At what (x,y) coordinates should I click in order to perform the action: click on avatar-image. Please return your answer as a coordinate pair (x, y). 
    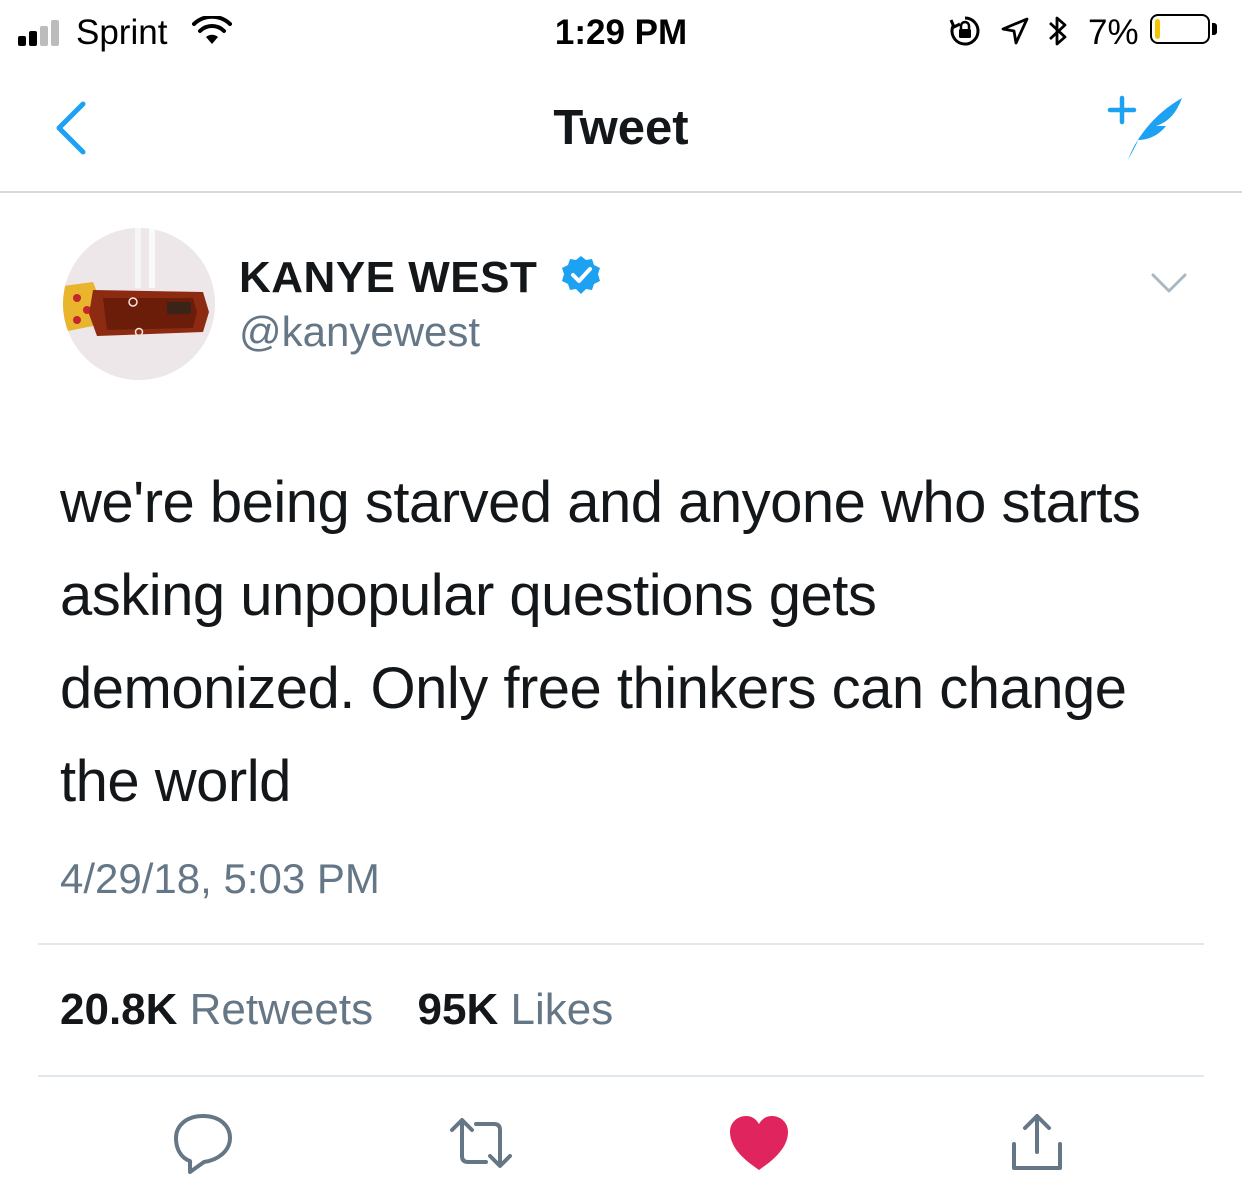
    Looking at the image, I should click on (139, 304).